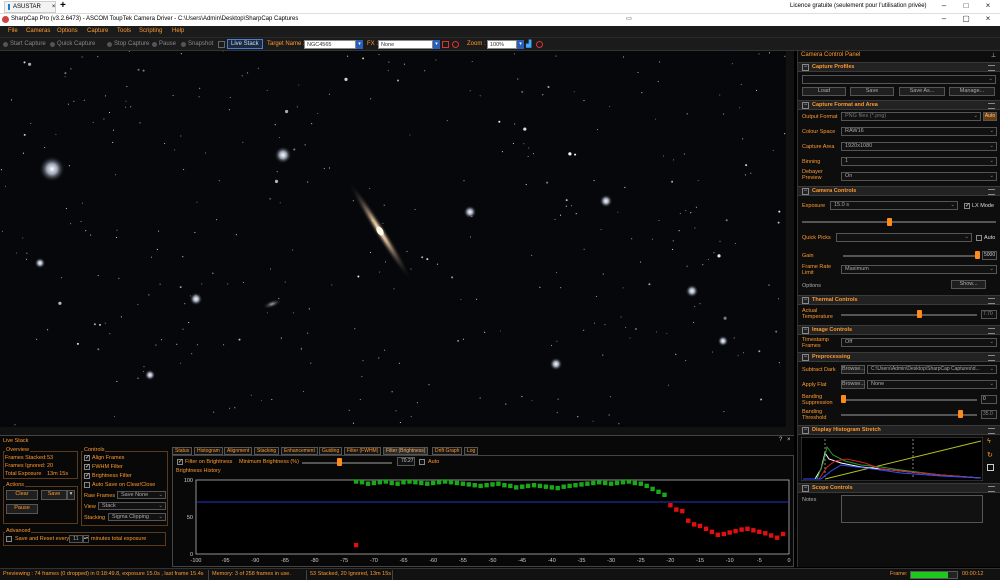 The height and width of the screenshot is (580, 1000). I want to click on stop-capture-button: Stop Capture, so click(128, 44).